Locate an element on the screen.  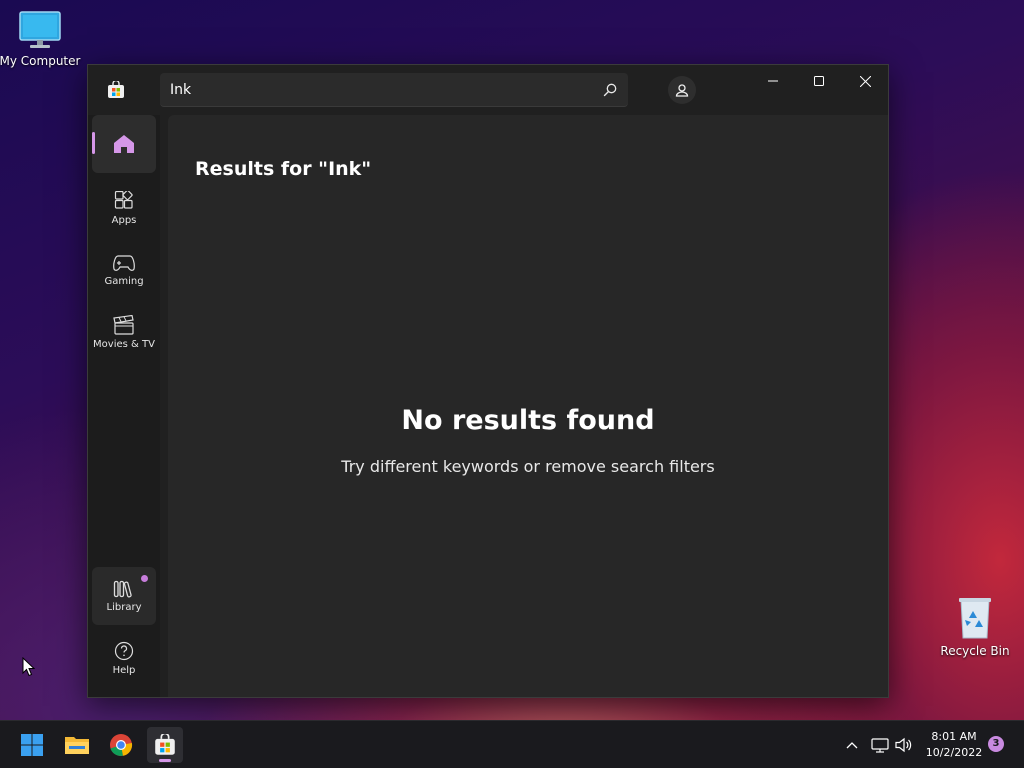
account-button is located at coordinates (682, 90).